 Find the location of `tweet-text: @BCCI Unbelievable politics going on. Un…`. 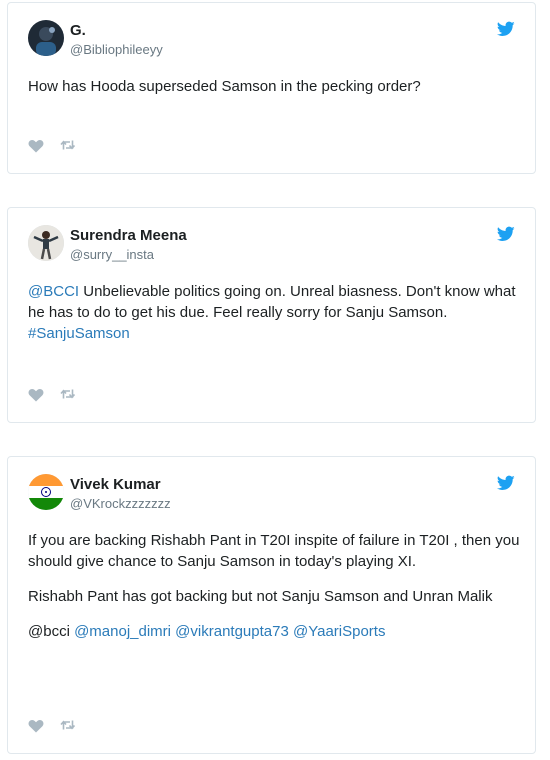

tweet-text: @BCCI Unbelievable politics going on. Un… is located at coordinates (274, 319).